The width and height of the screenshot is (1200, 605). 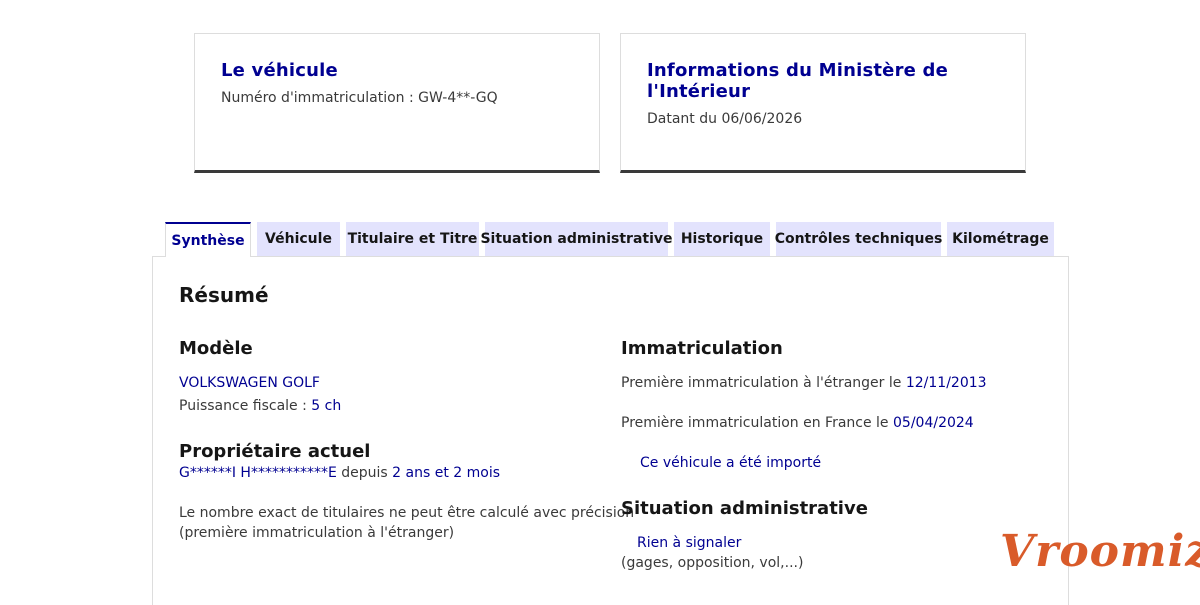 I want to click on tab-historique: Historique, so click(x=722, y=239).